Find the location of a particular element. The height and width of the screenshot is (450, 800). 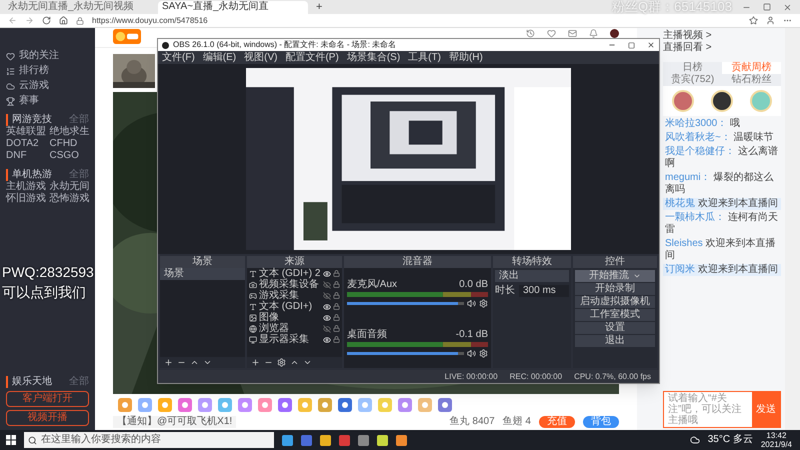

favorite-icon is located at coordinates (753, 20).